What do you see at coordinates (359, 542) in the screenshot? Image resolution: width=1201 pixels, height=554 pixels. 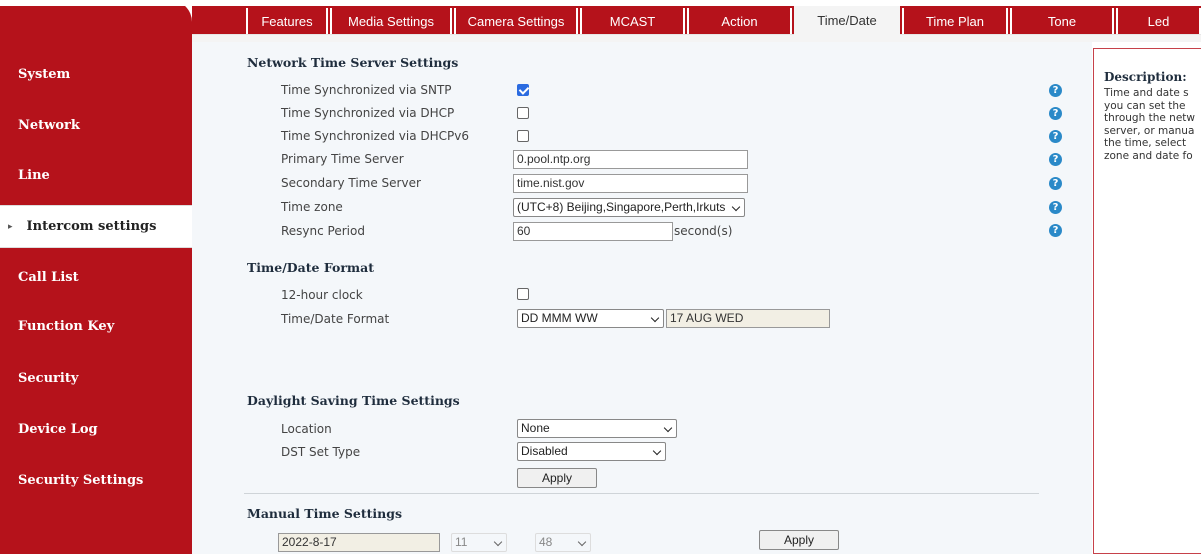 I see `manual-date-input: 2022-8-17` at bounding box center [359, 542].